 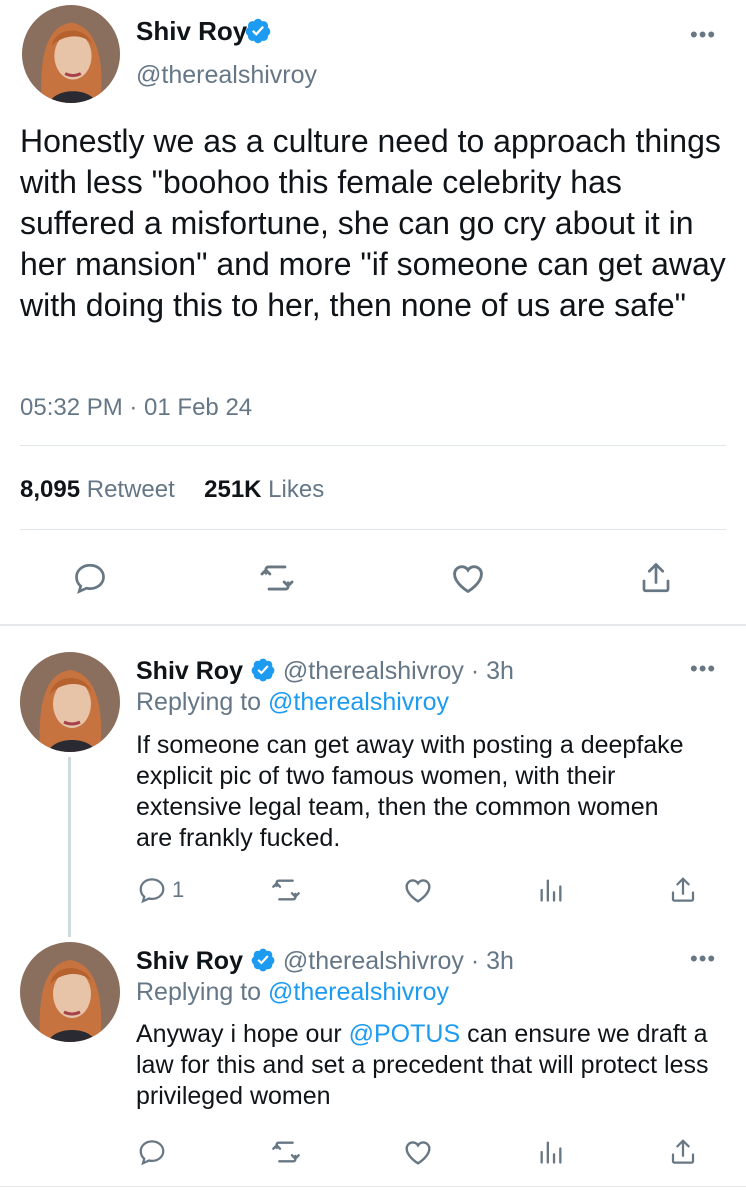 What do you see at coordinates (226, 75) in the screenshot?
I see `author-handle: @therealshivroy` at bounding box center [226, 75].